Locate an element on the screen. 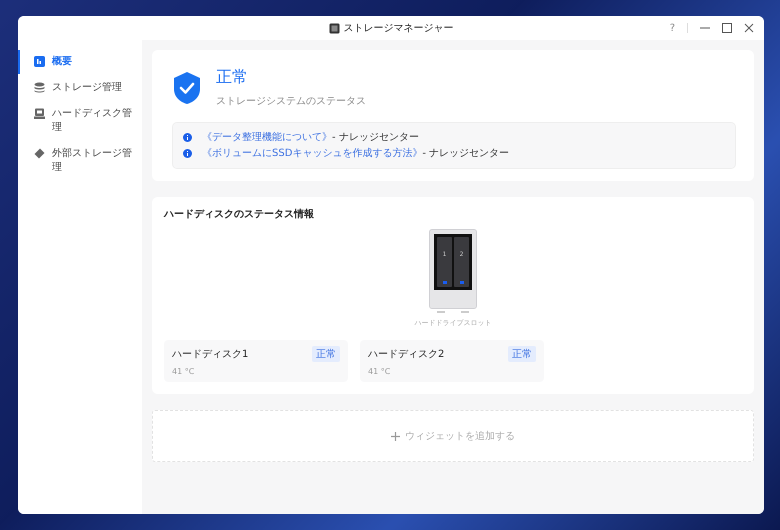 Image resolution: width=780 pixels, height=530 pixels. status-subtitle: ストレージシステムのステータス is located at coordinates (291, 101).